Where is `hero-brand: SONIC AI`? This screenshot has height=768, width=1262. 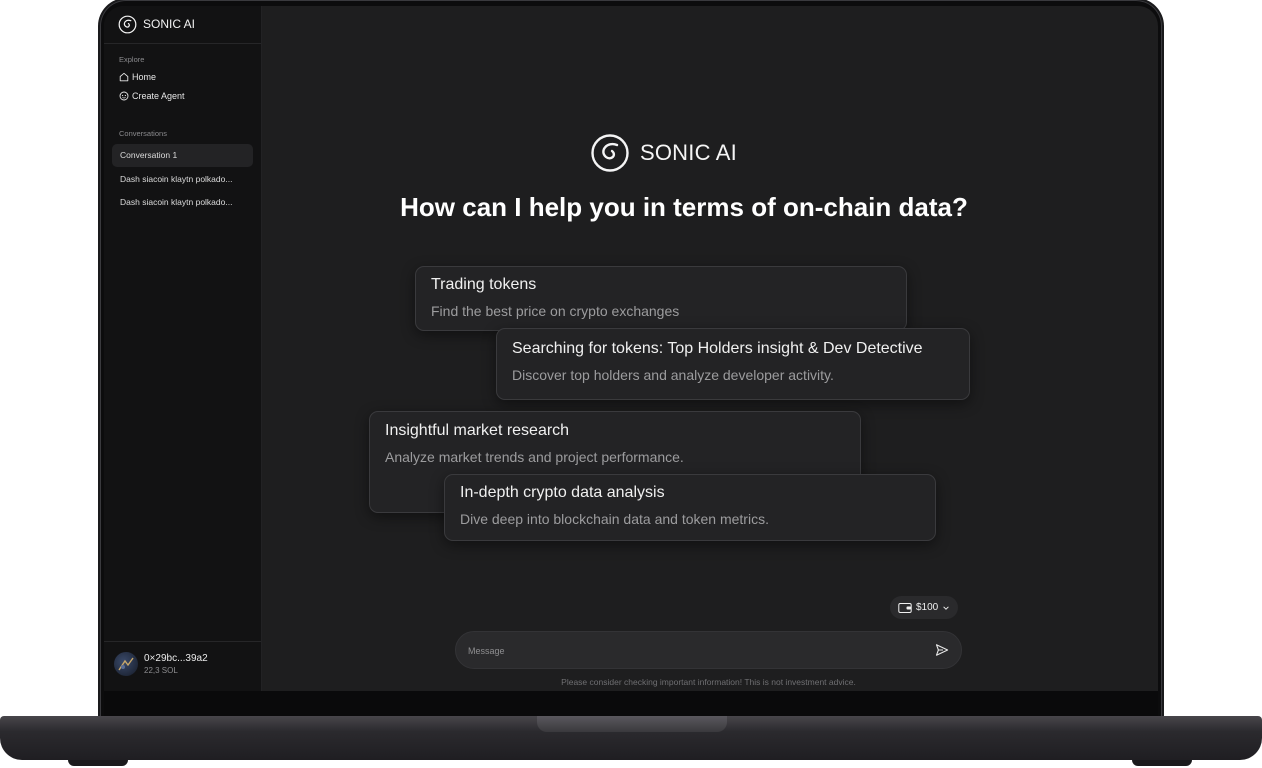
hero-brand: SONIC AI is located at coordinates (663, 153).